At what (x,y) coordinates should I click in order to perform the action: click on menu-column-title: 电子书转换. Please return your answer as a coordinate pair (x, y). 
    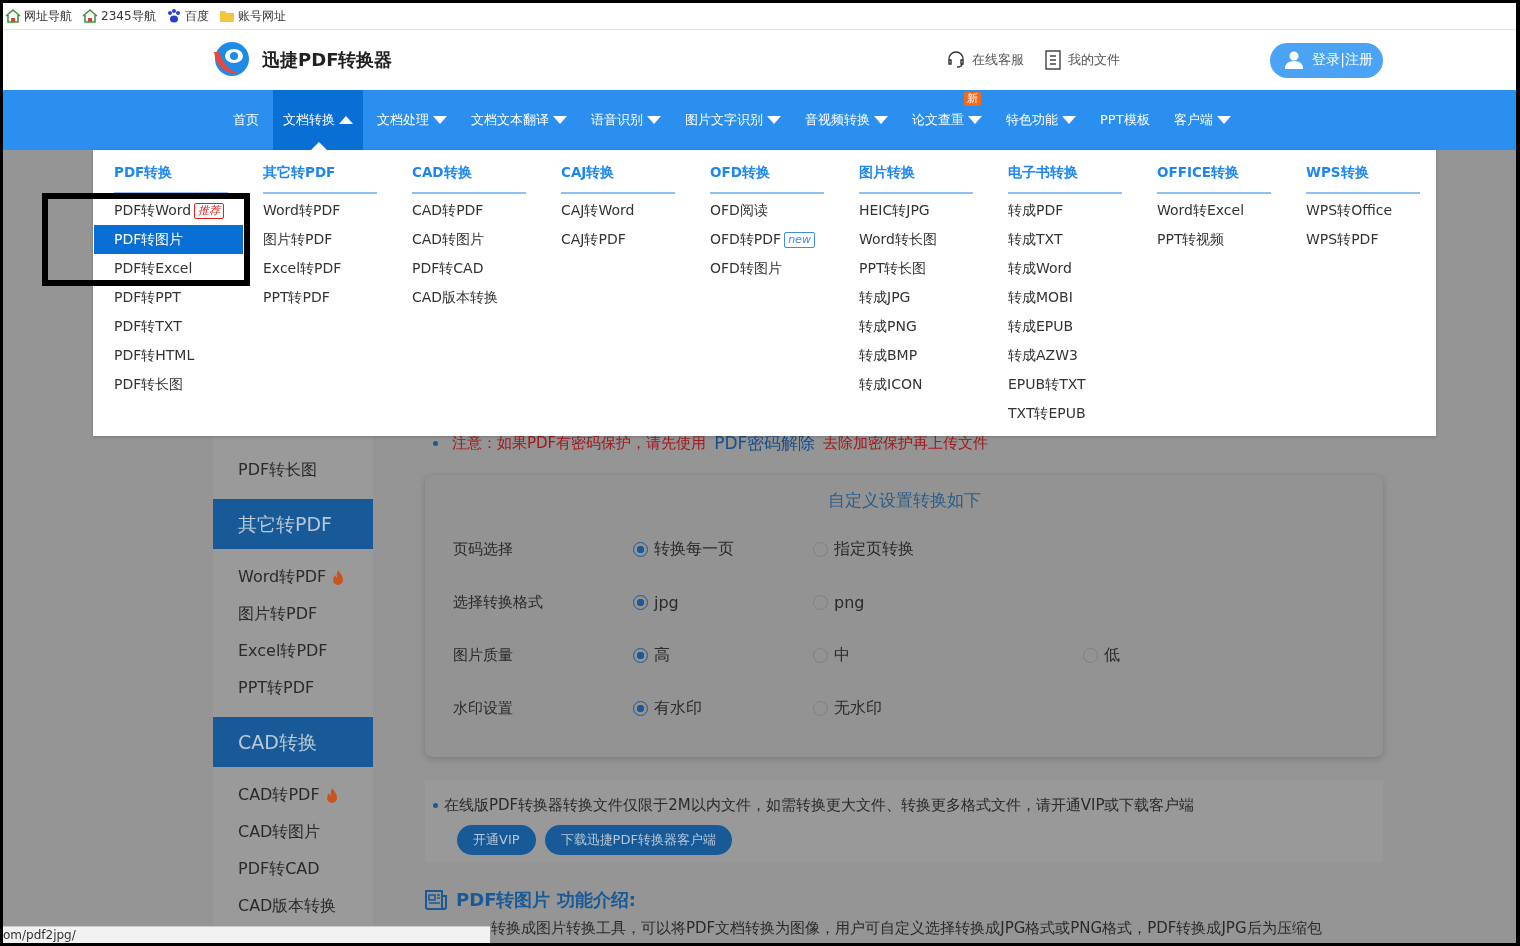
    Looking at the image, I should click on (1065, 179).